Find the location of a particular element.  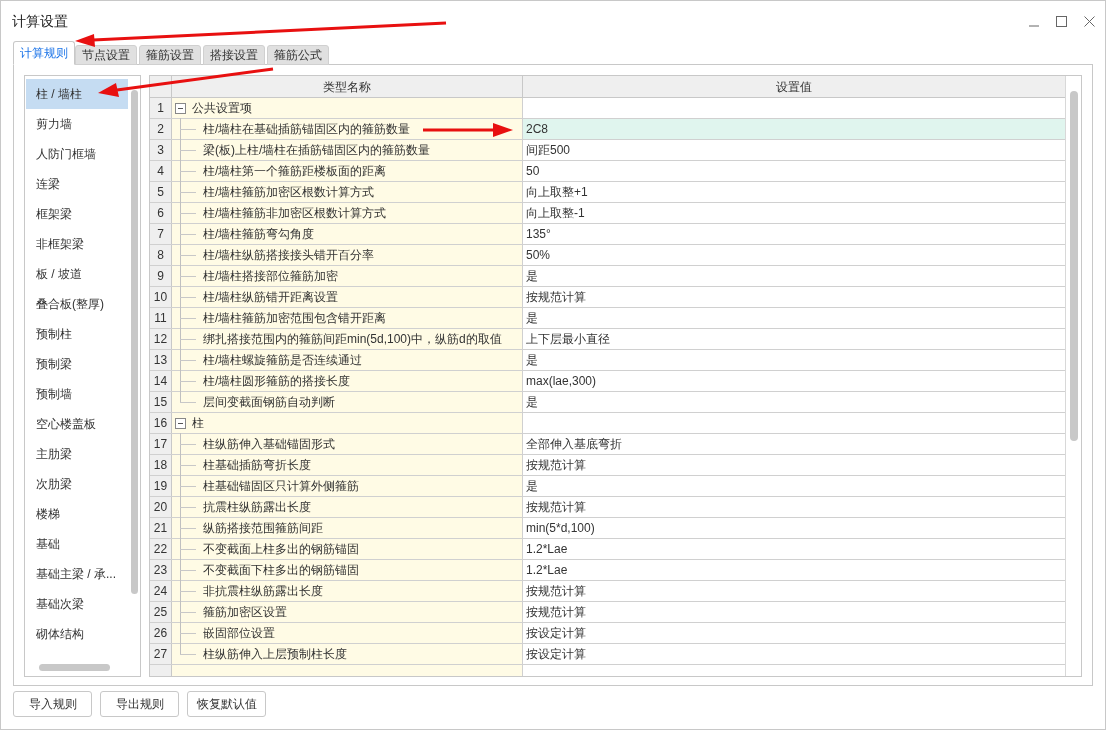

row-number: 8 is located at coordinates (161, 255).